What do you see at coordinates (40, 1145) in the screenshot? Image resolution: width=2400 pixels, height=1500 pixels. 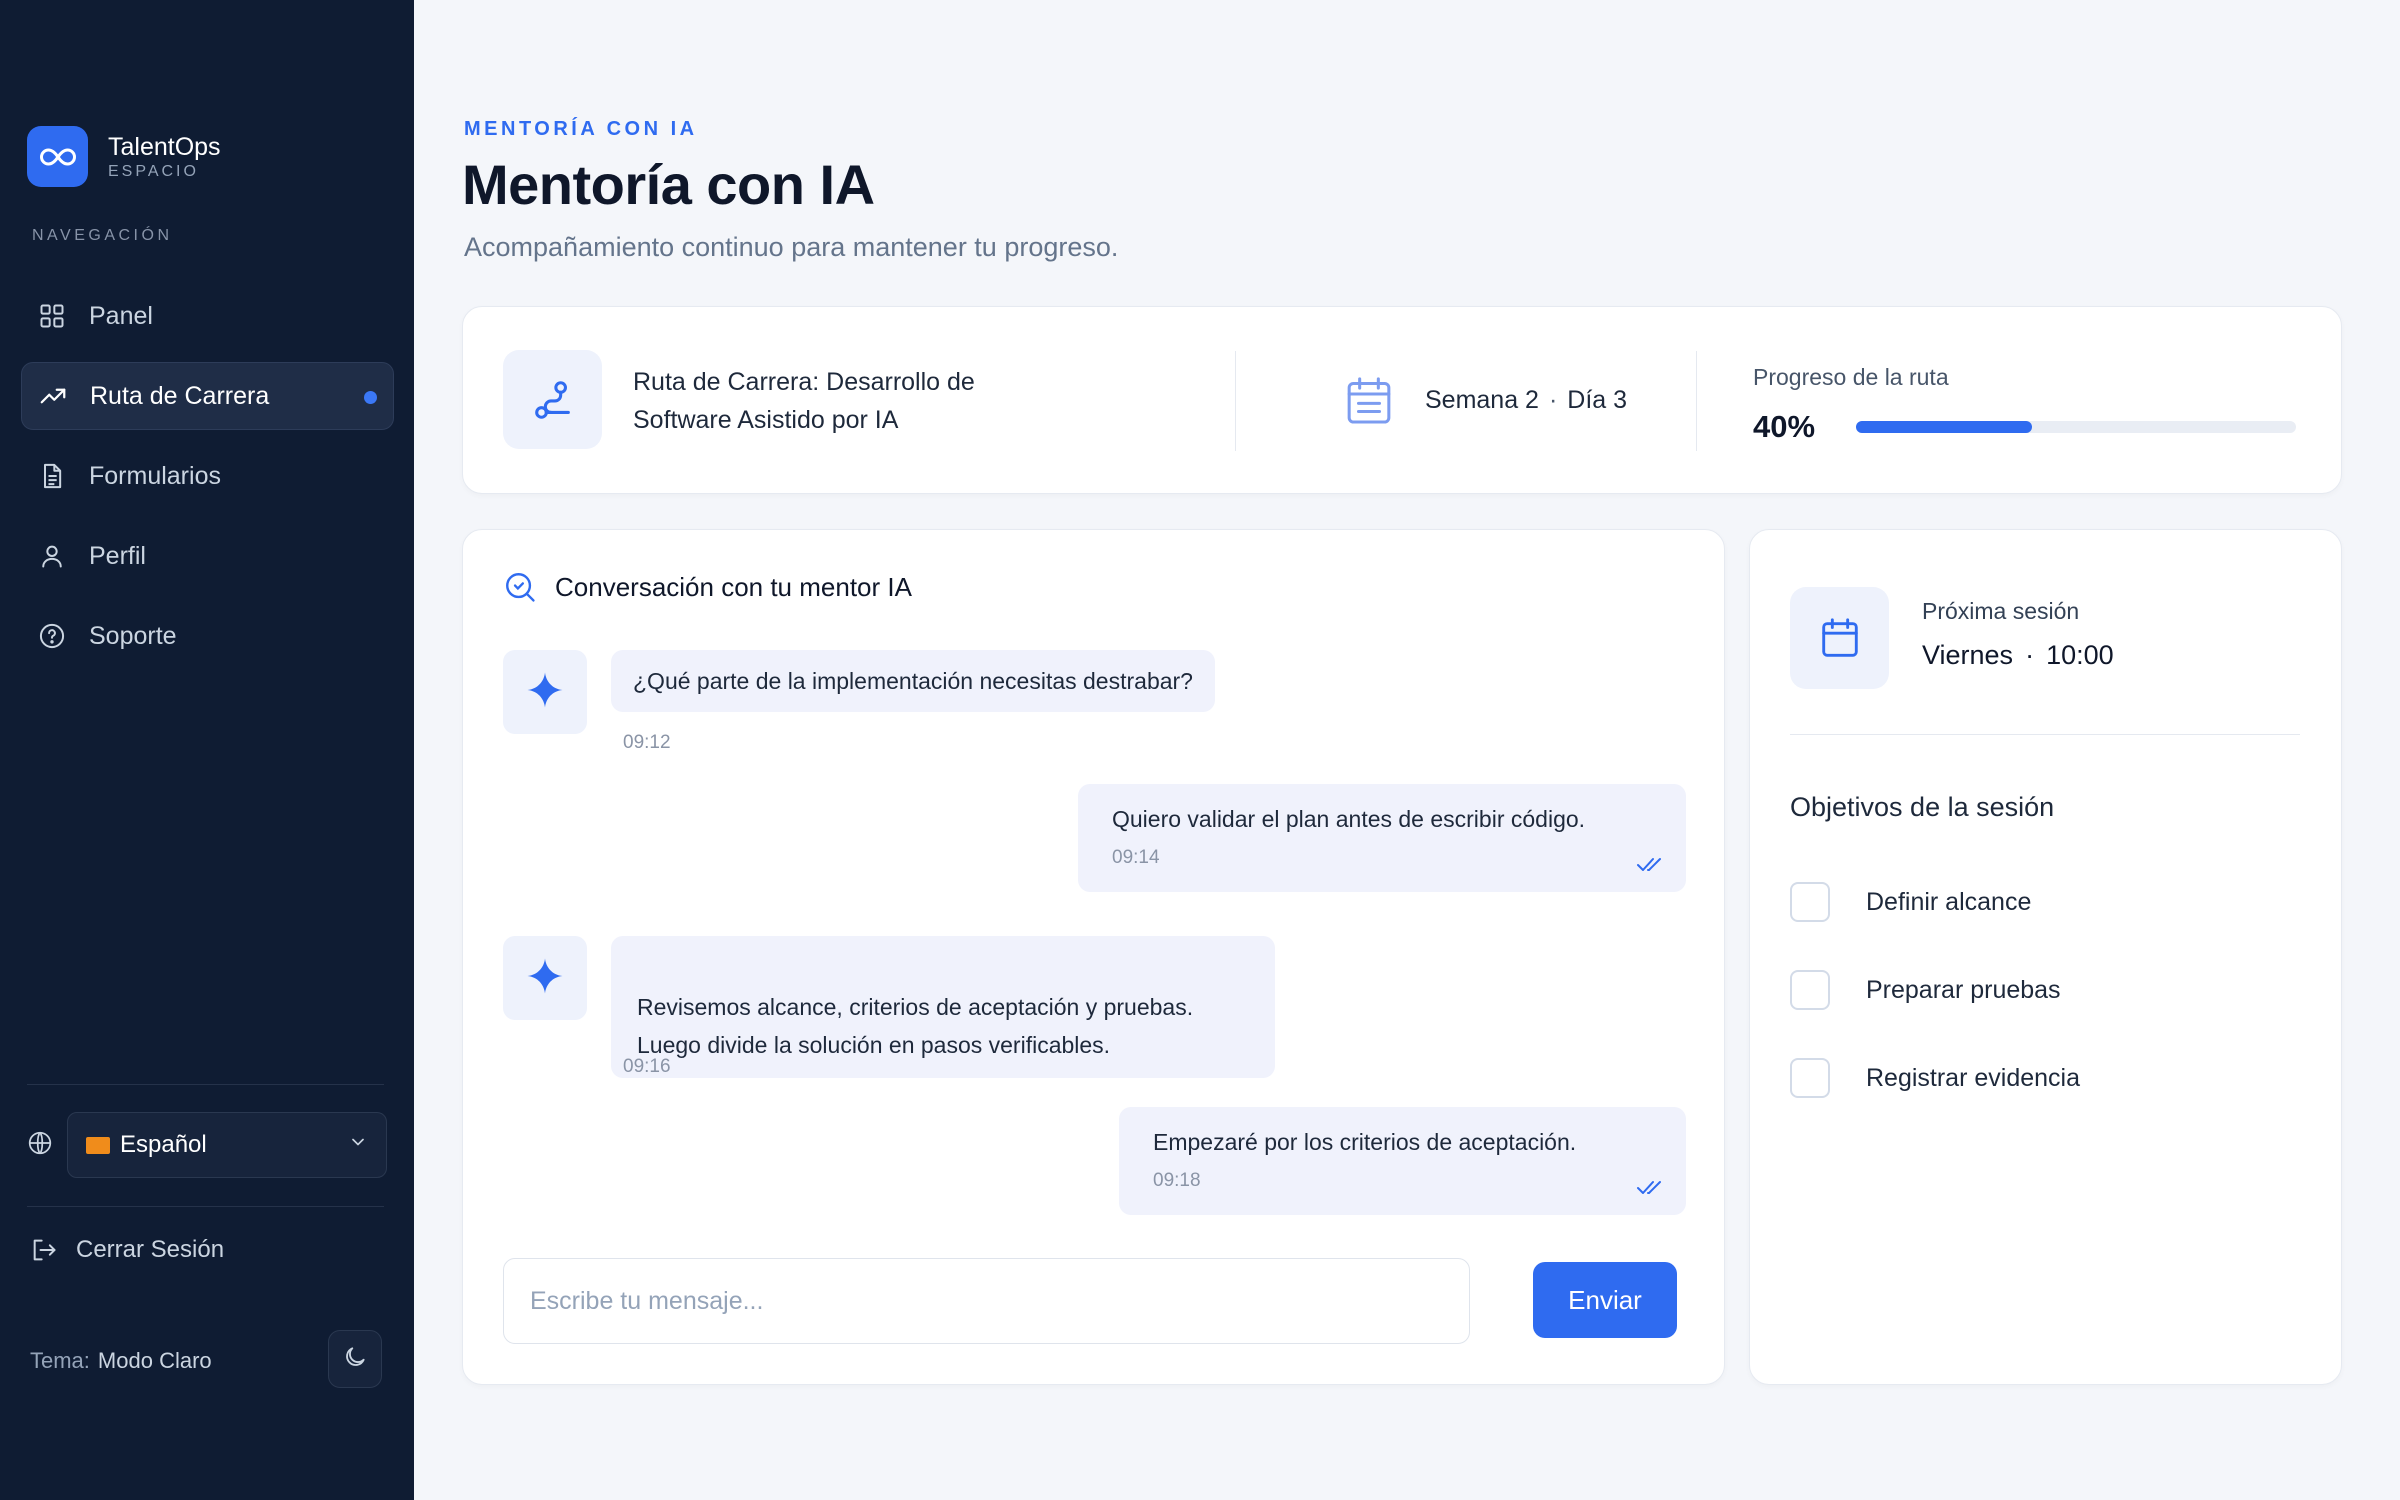 I see `globe-icon` at bounding box center [40, 1145].